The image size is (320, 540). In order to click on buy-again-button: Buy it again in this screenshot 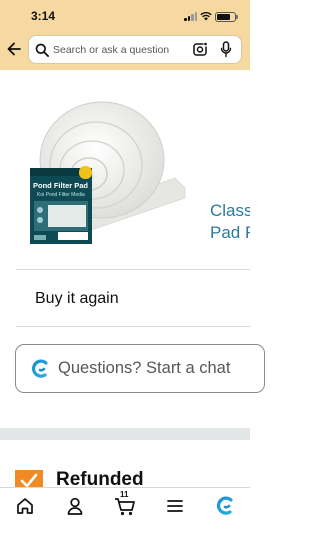, I will do `click(77, 299)`.